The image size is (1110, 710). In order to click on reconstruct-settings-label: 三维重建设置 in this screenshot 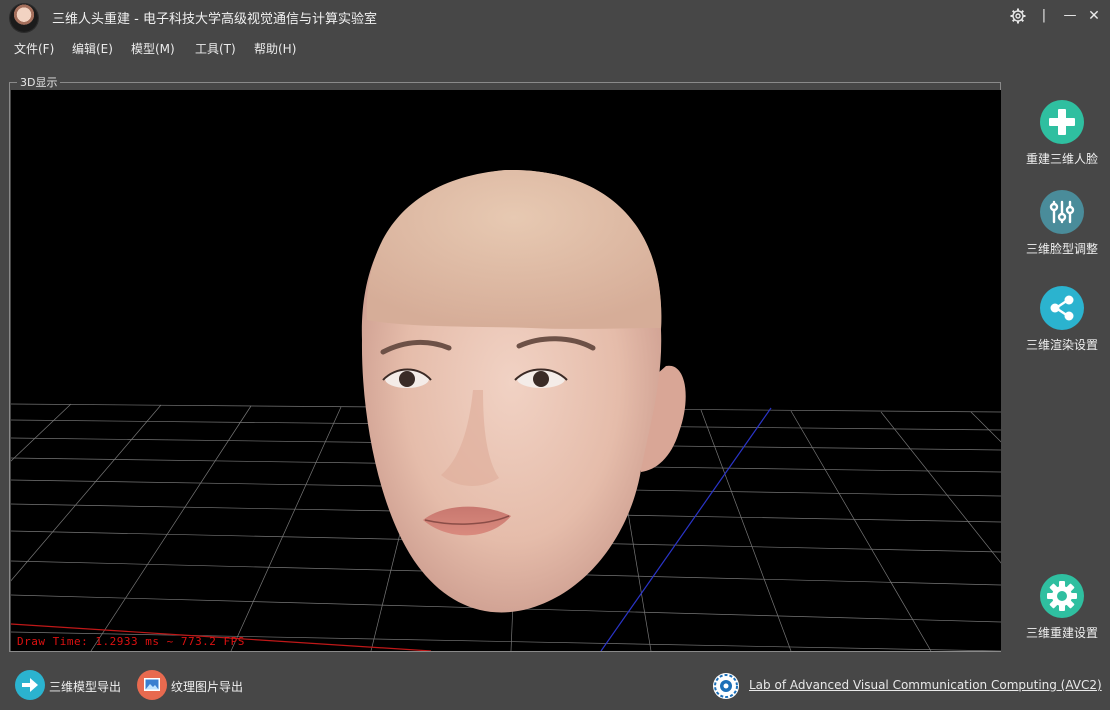, I will do `click(1061, 633)`.